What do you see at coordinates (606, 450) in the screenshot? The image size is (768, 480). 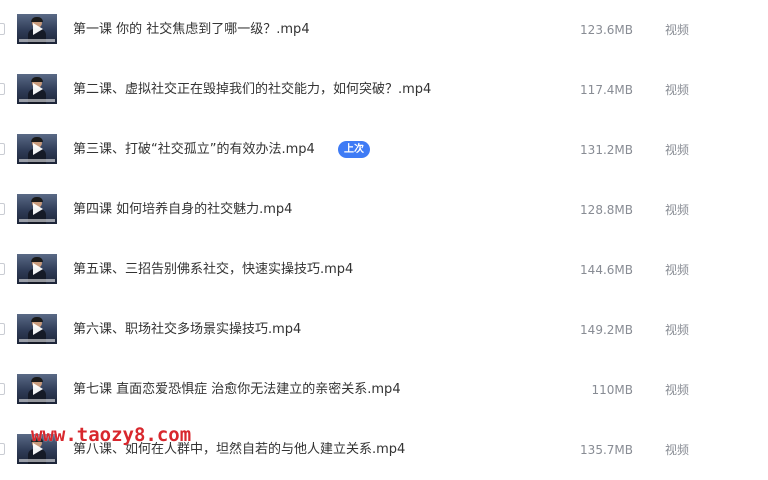 I see `file-size: 135.7MB` at bounding box center [606, 450].